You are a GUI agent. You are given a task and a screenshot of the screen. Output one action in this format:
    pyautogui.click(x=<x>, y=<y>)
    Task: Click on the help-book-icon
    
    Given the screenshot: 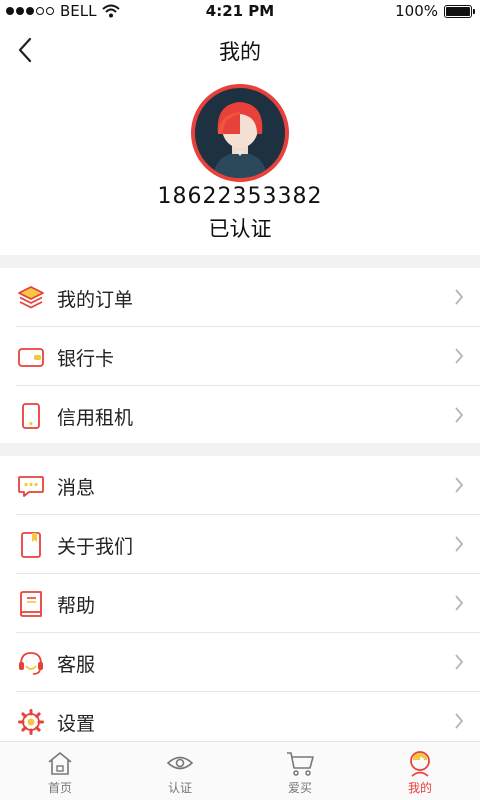 What is the action you would take?
    pyautogui.click(x=31, y=604)
    